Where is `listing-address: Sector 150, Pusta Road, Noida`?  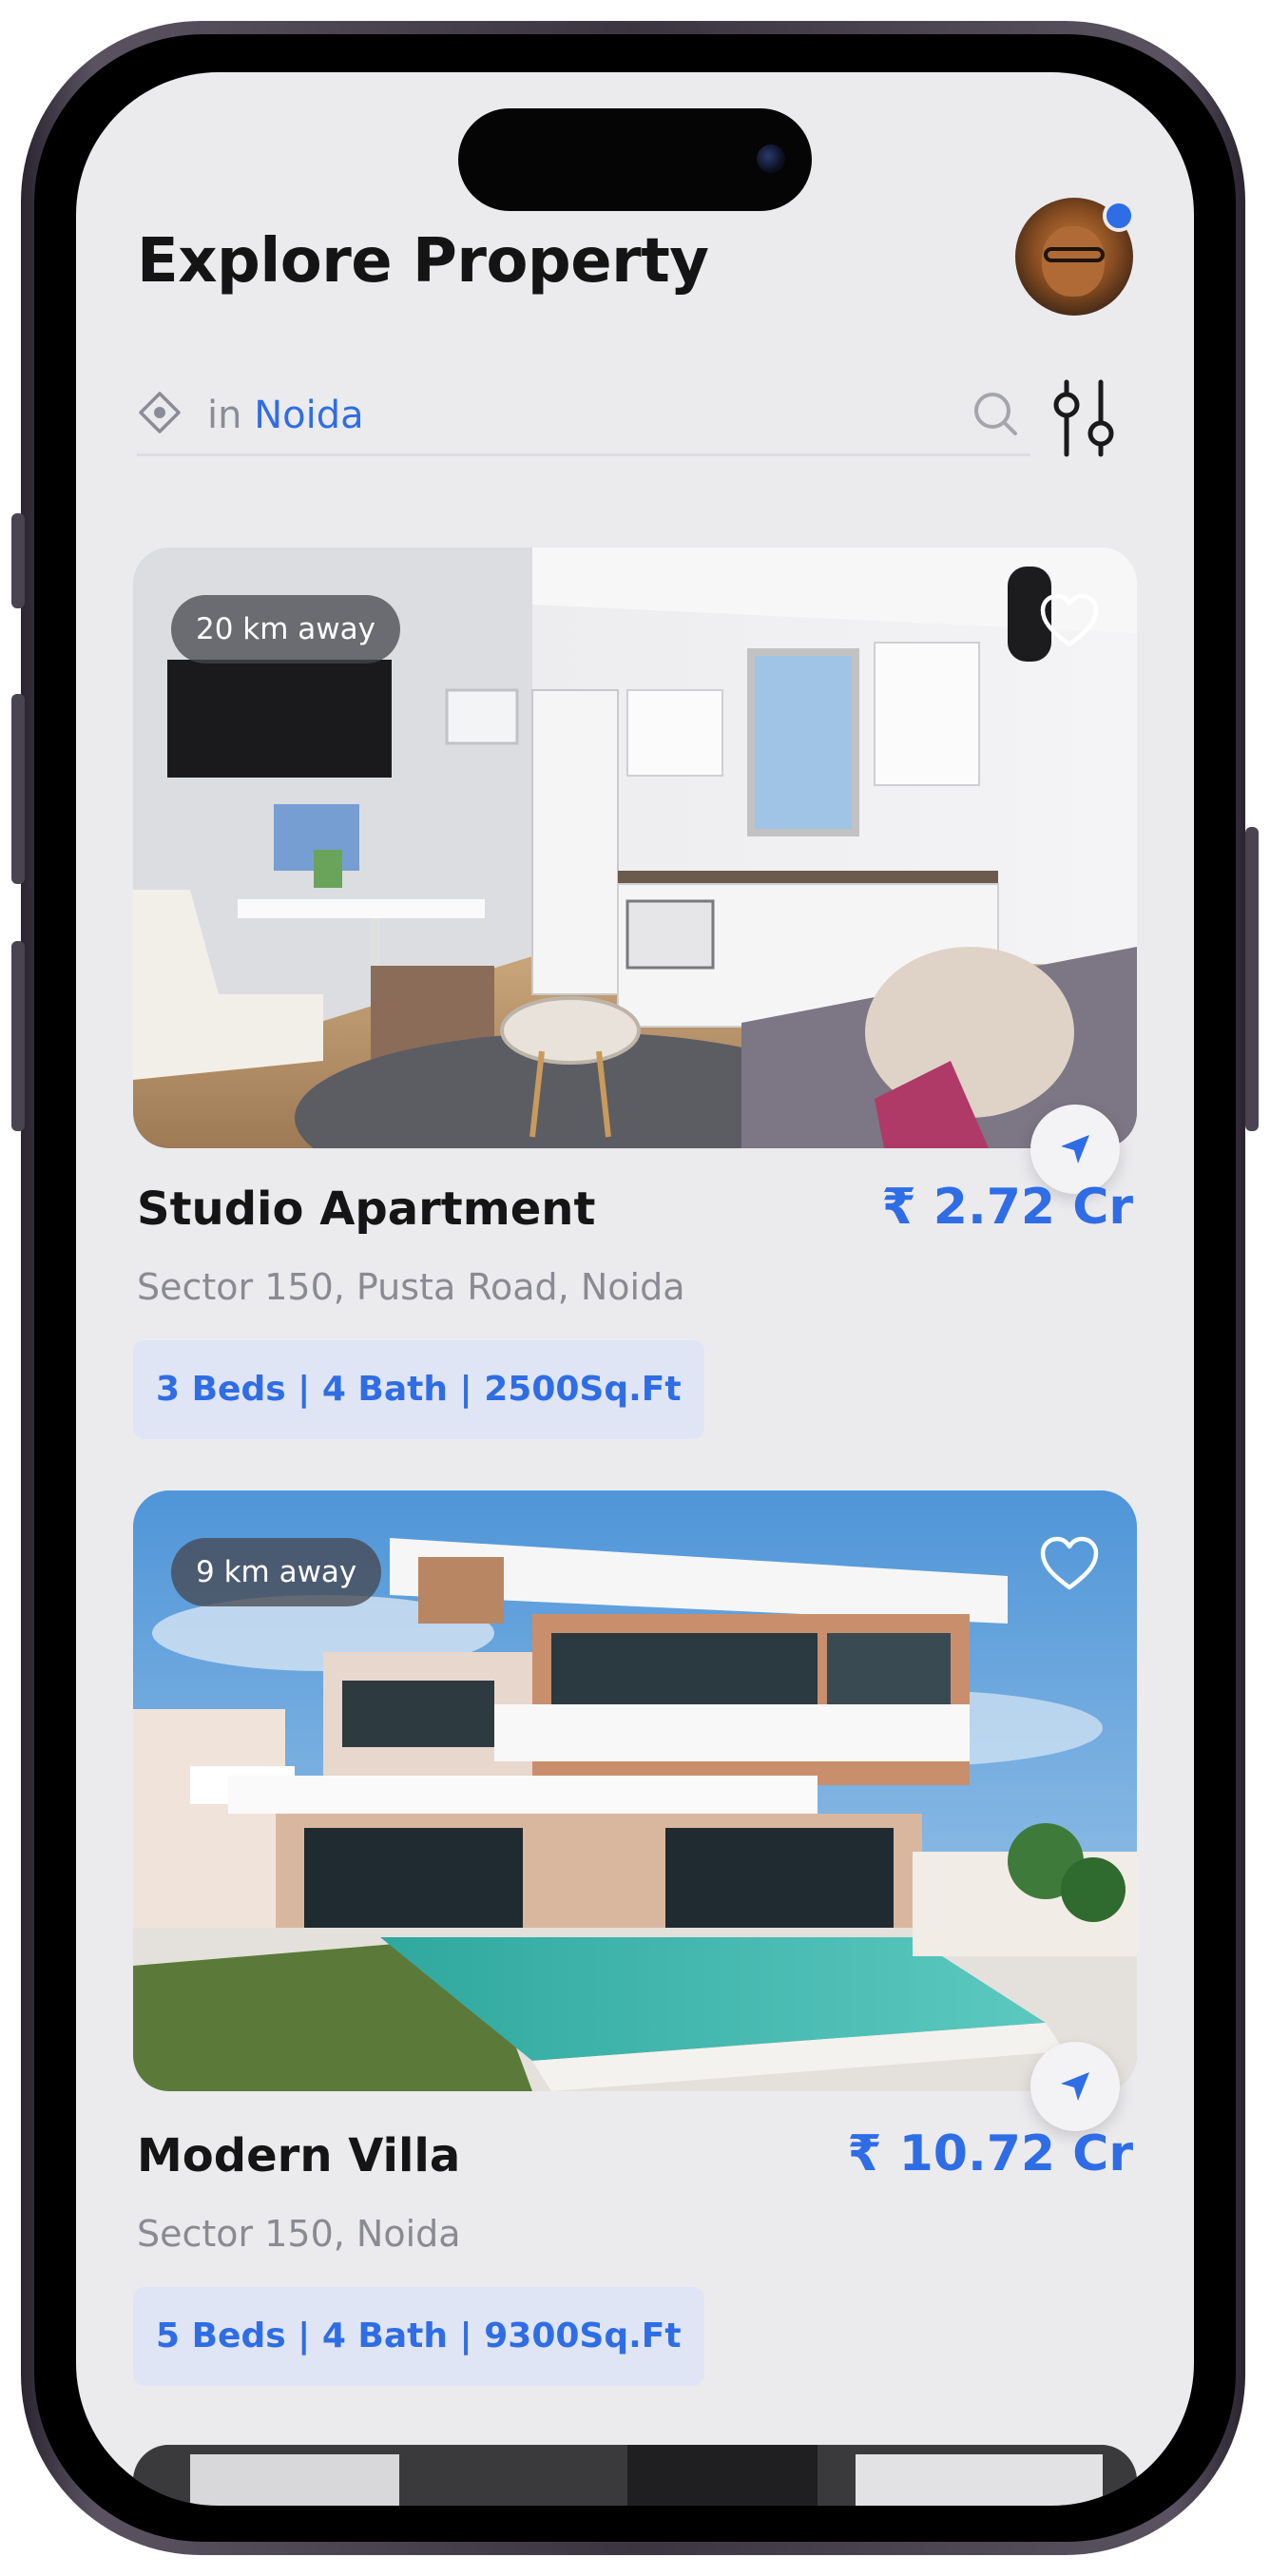
listing-address: Sector 150, Pusta Road, Noida is located at coordinates (411, 1287).